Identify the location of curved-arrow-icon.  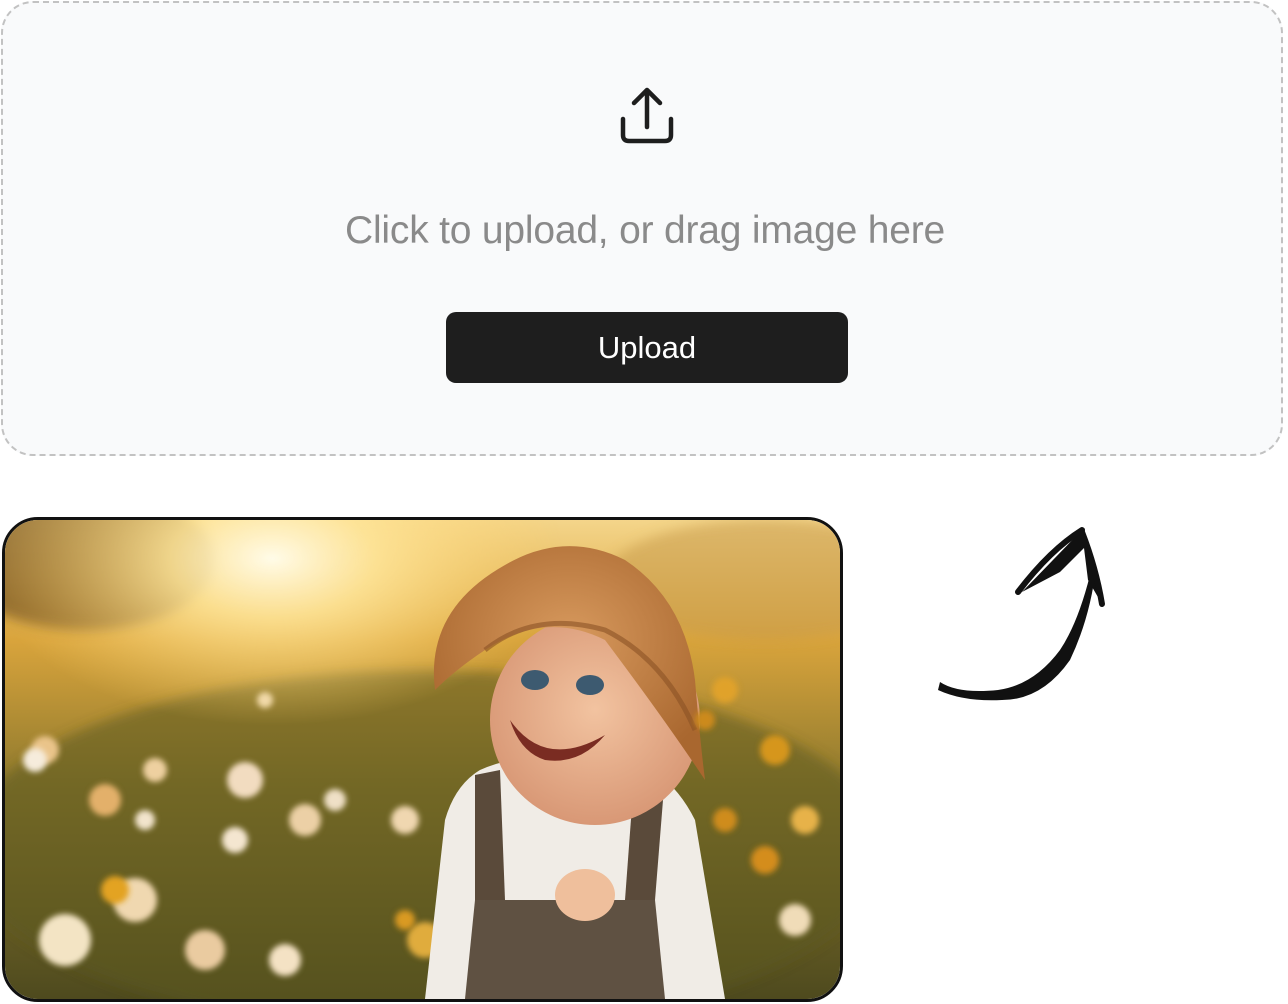
(1021, 614).